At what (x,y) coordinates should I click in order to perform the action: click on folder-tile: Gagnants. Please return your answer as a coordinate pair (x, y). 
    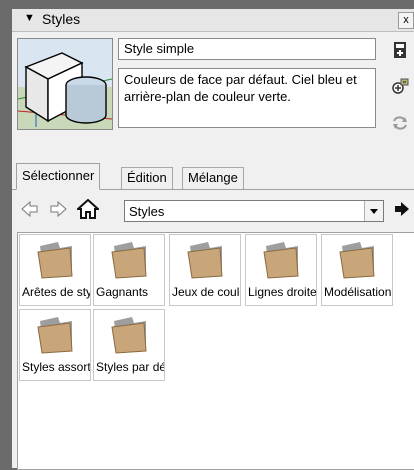
    Looking at the image, I should click on (129, 270).